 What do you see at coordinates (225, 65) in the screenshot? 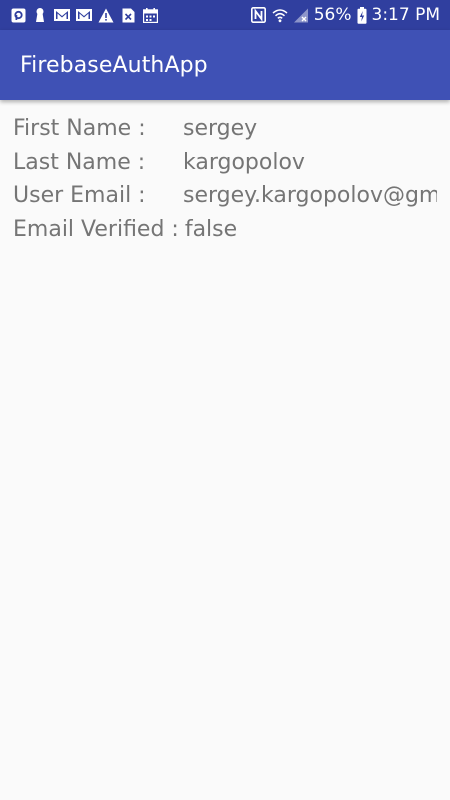
I see `app-bar: FirebaseAuthApp` at bounding box center [225, 65].